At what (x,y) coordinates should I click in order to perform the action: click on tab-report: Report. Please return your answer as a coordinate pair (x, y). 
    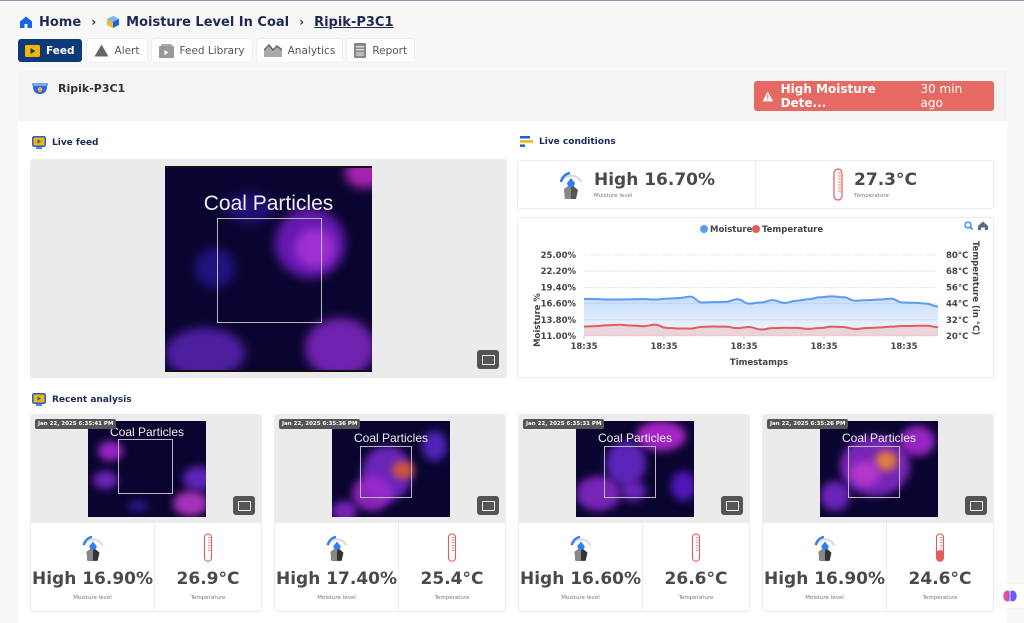
    Looking at the image, I should click on (381, 50).